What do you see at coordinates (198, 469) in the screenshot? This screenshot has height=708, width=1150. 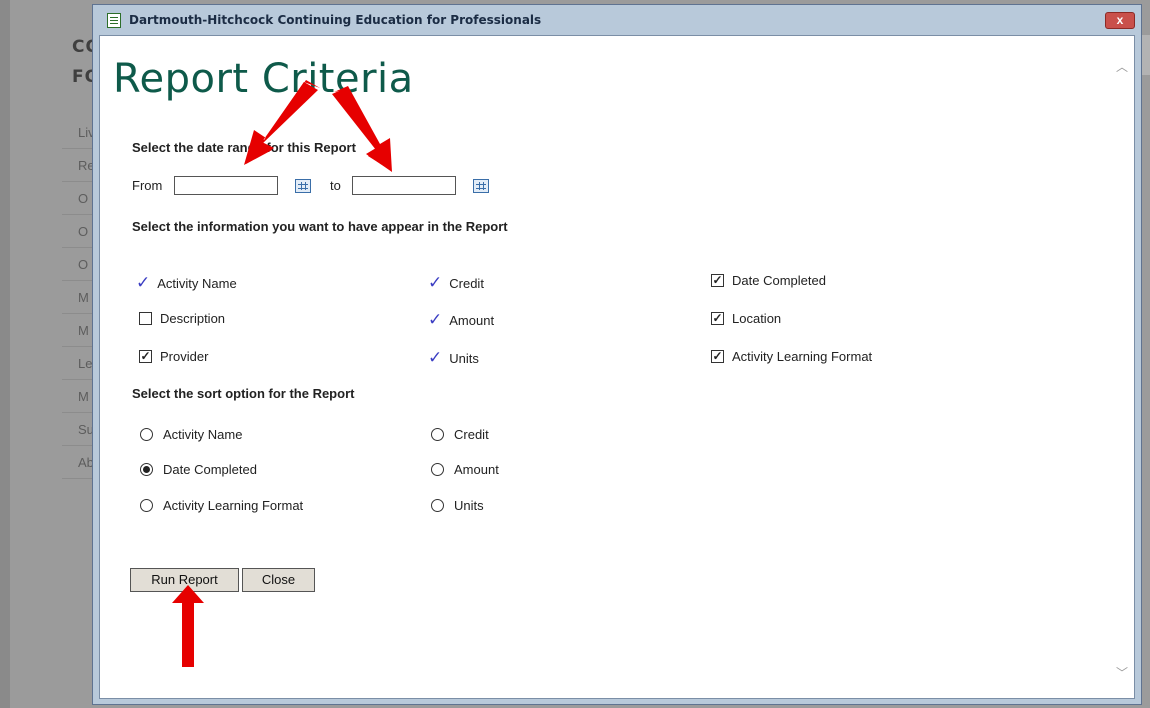 I see `sort-option-date-completed: Date Completed` at bounding box center [198, 469].